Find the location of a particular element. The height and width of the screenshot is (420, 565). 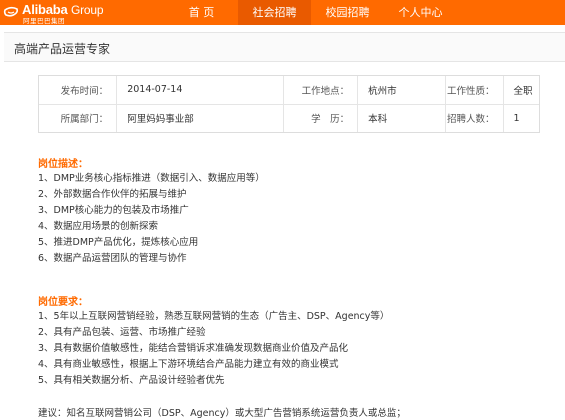

list-item: 3、具有数据价值敏感性，能结合营销诉求准确发现数据商业价值及产品化 is located at coordinates (193, 348).